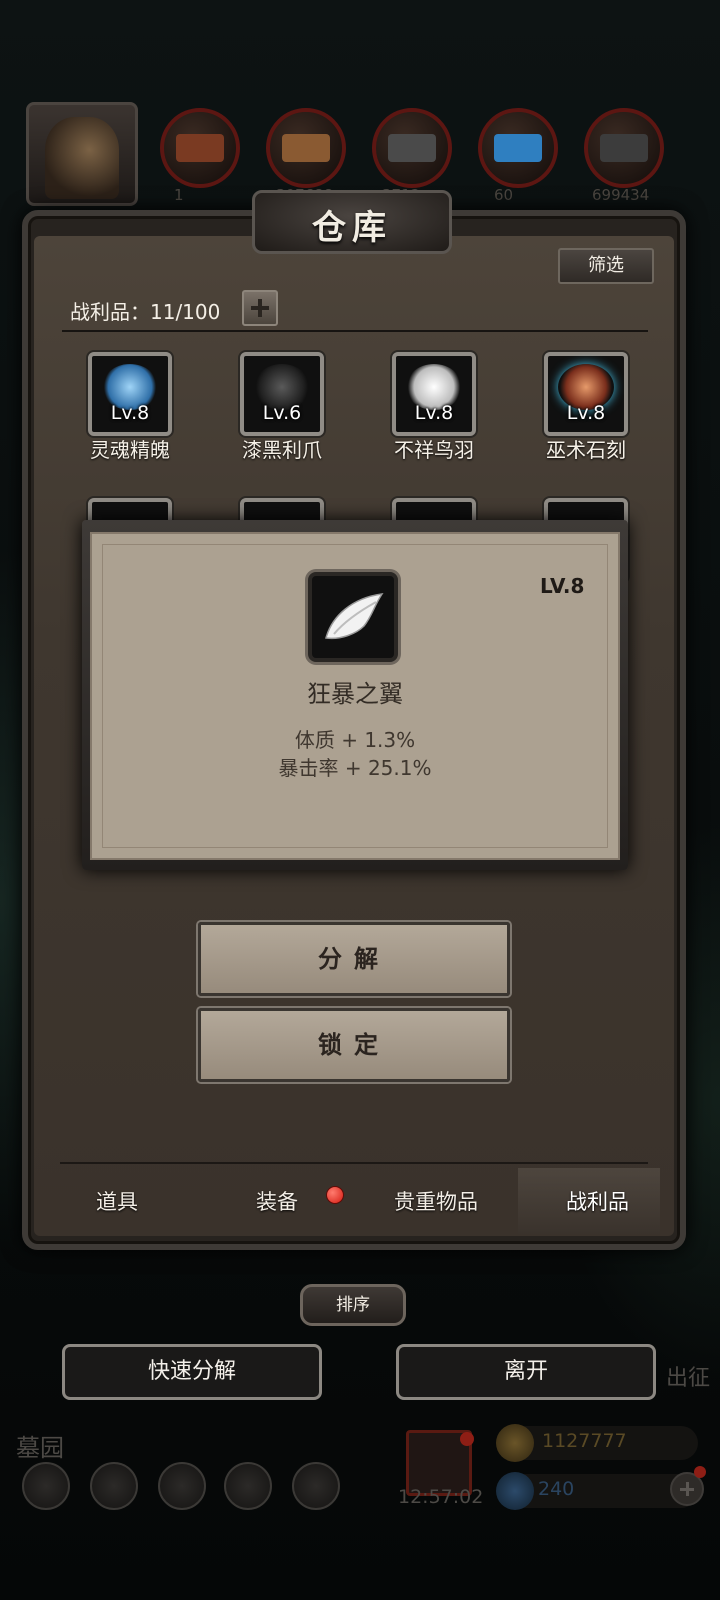  What do you see at coordinates (515, 1491) in the screenshot?
I see `gem-icon` at bounding box center [515, 1491].